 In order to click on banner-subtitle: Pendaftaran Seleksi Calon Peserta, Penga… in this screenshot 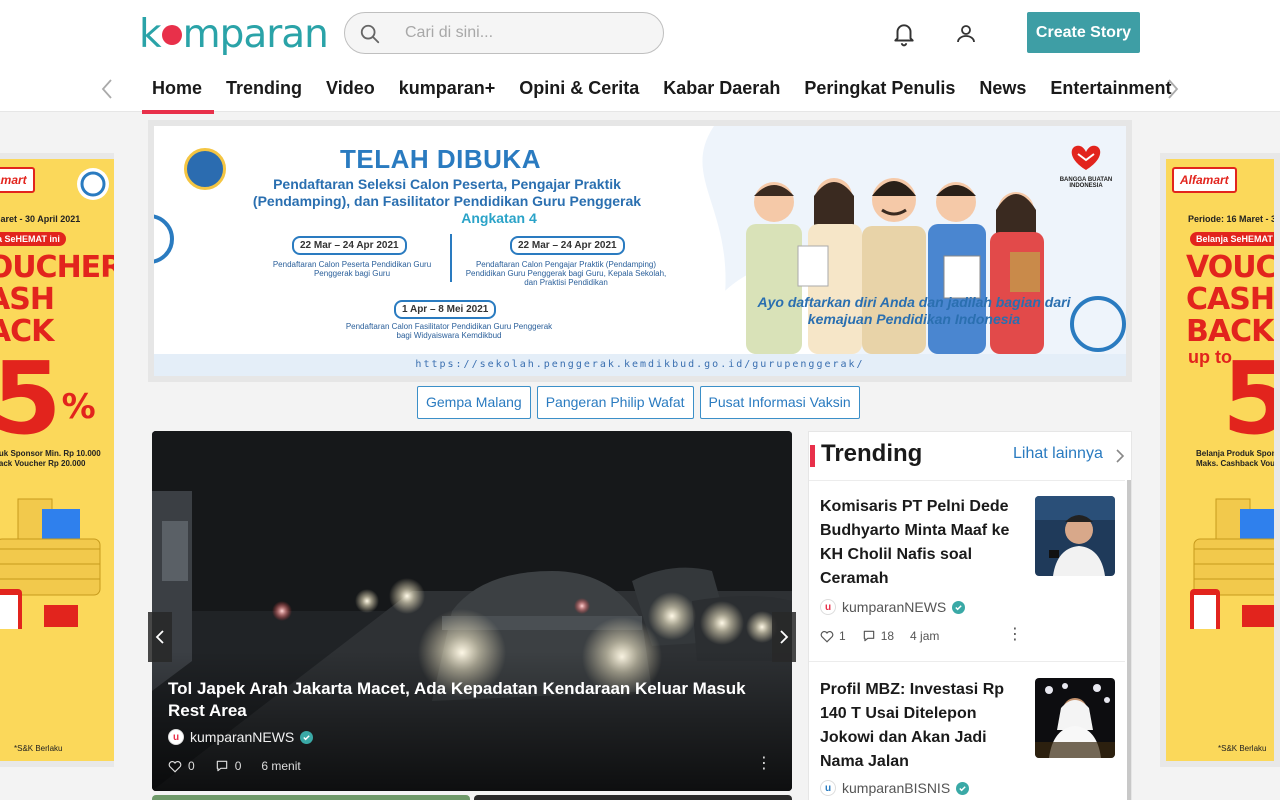, I will do `click(447, 192)`.